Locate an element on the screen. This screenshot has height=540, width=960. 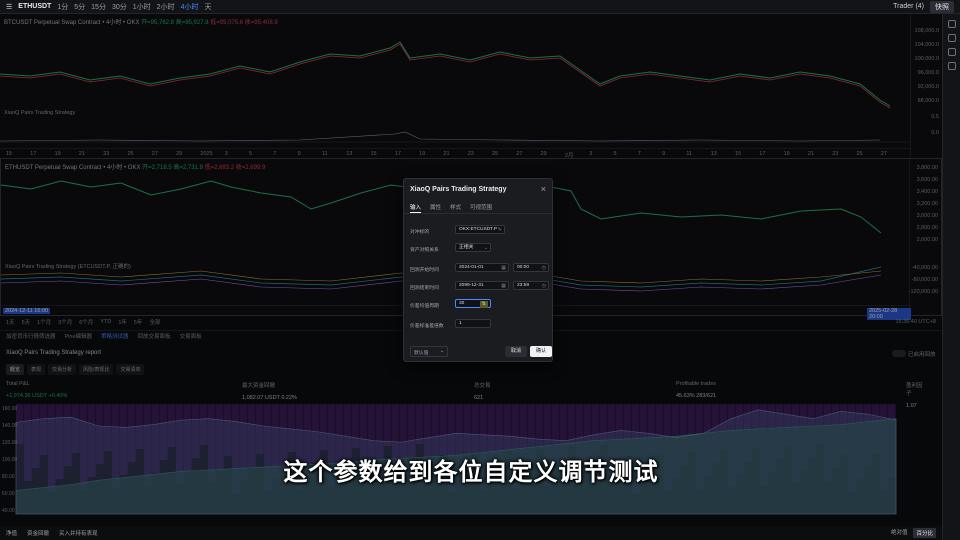
timeframe-5m: 5分 is located at coordinates (79, 7).